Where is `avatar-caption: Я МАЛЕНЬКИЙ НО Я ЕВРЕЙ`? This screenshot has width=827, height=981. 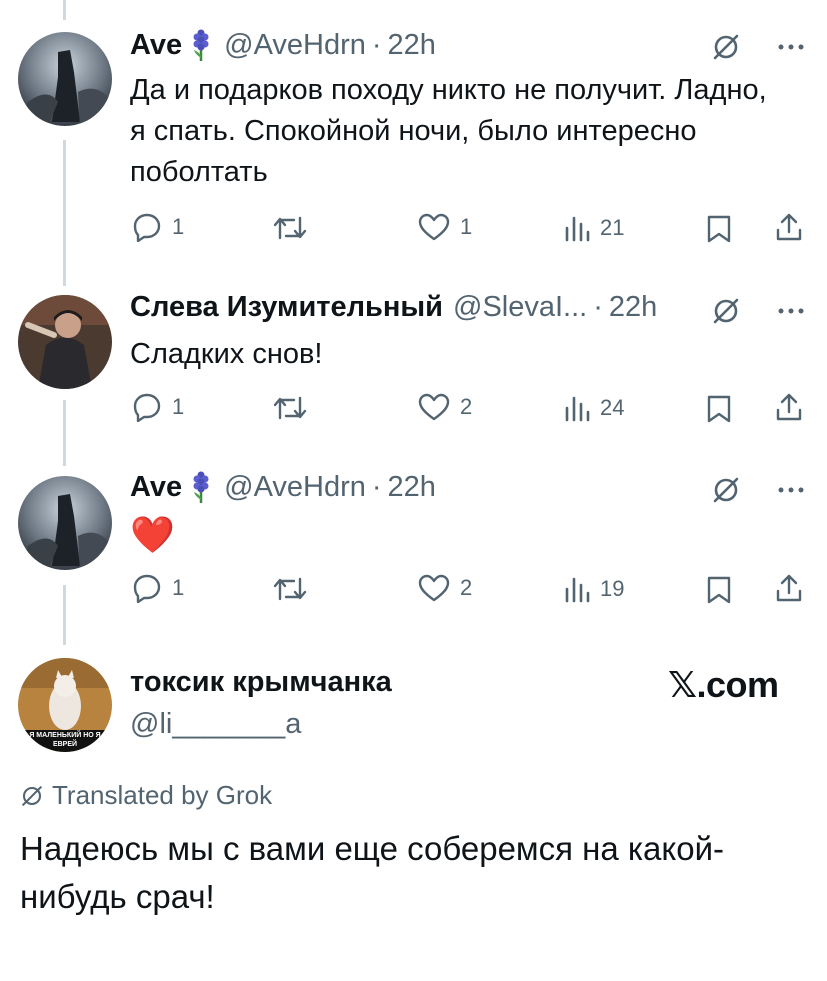 avatar-caption: Я МАЛЕНЬКИЙ НО Я ЕВРЕЙ is located at coordinates (65, 740).